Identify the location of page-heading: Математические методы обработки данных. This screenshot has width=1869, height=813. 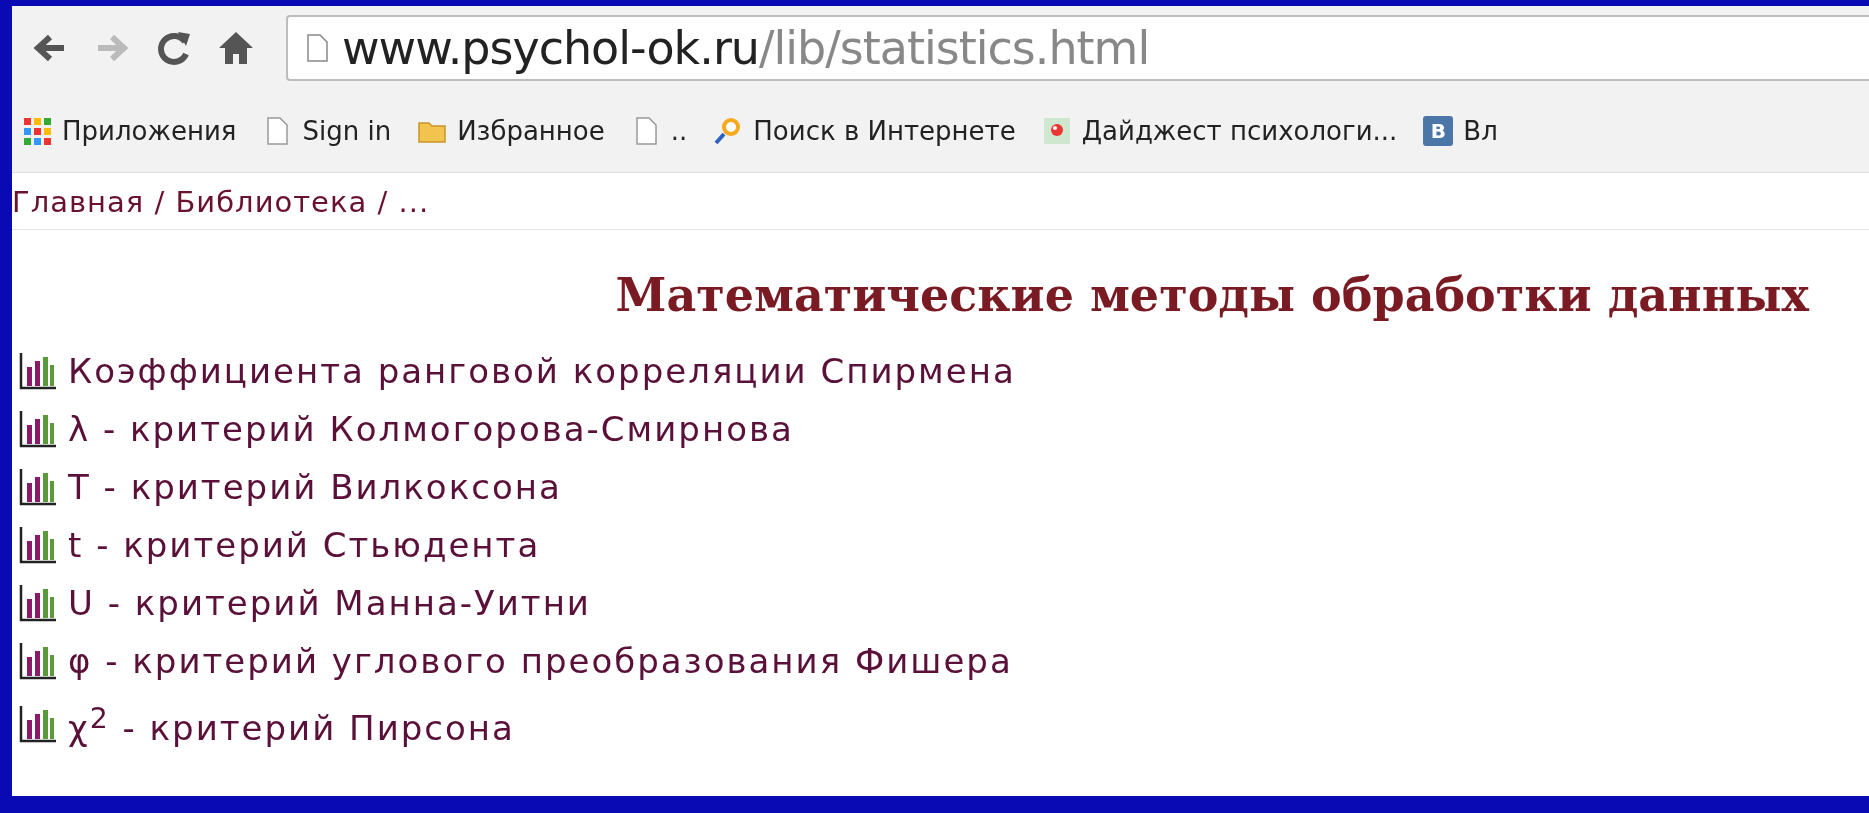
(1212, 295).